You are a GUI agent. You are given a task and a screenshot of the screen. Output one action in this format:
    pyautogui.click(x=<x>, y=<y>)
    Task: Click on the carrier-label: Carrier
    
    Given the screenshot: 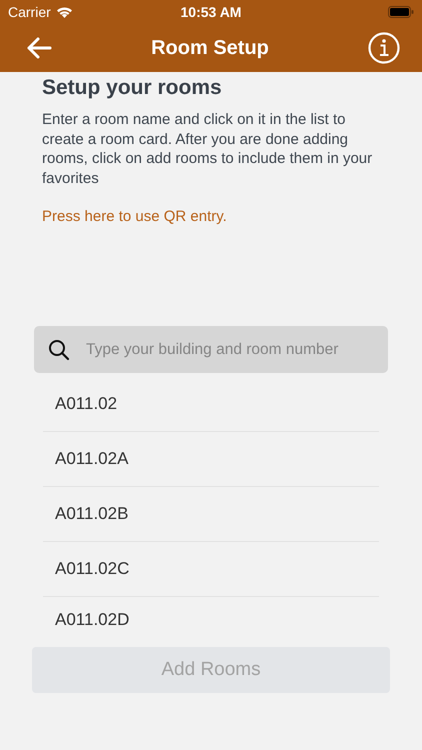 What is the action you would take?
    pyautogui.click(x=29, y=12)
    